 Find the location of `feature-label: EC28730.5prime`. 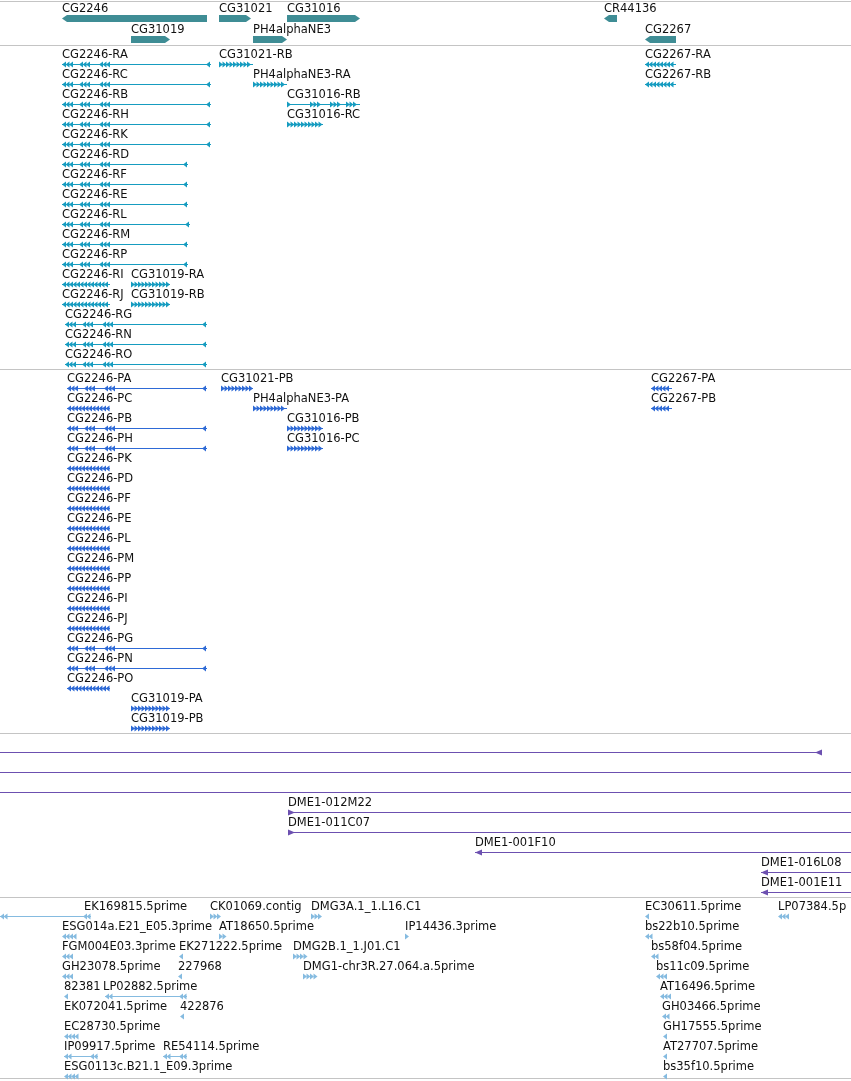

feature-label: EC28730.5prime is located at coordinates (112, 1026).